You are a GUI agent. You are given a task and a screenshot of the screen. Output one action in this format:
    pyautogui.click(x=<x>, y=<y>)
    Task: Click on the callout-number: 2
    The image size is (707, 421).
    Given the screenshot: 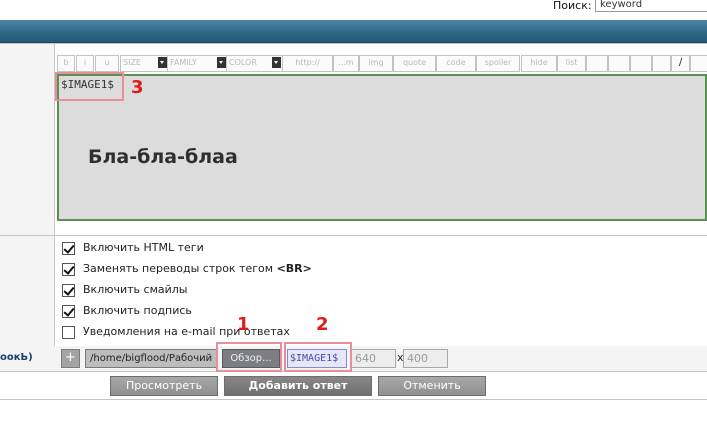 What is the action you would take?
    pyautogui.click(x=322, y=324)
    